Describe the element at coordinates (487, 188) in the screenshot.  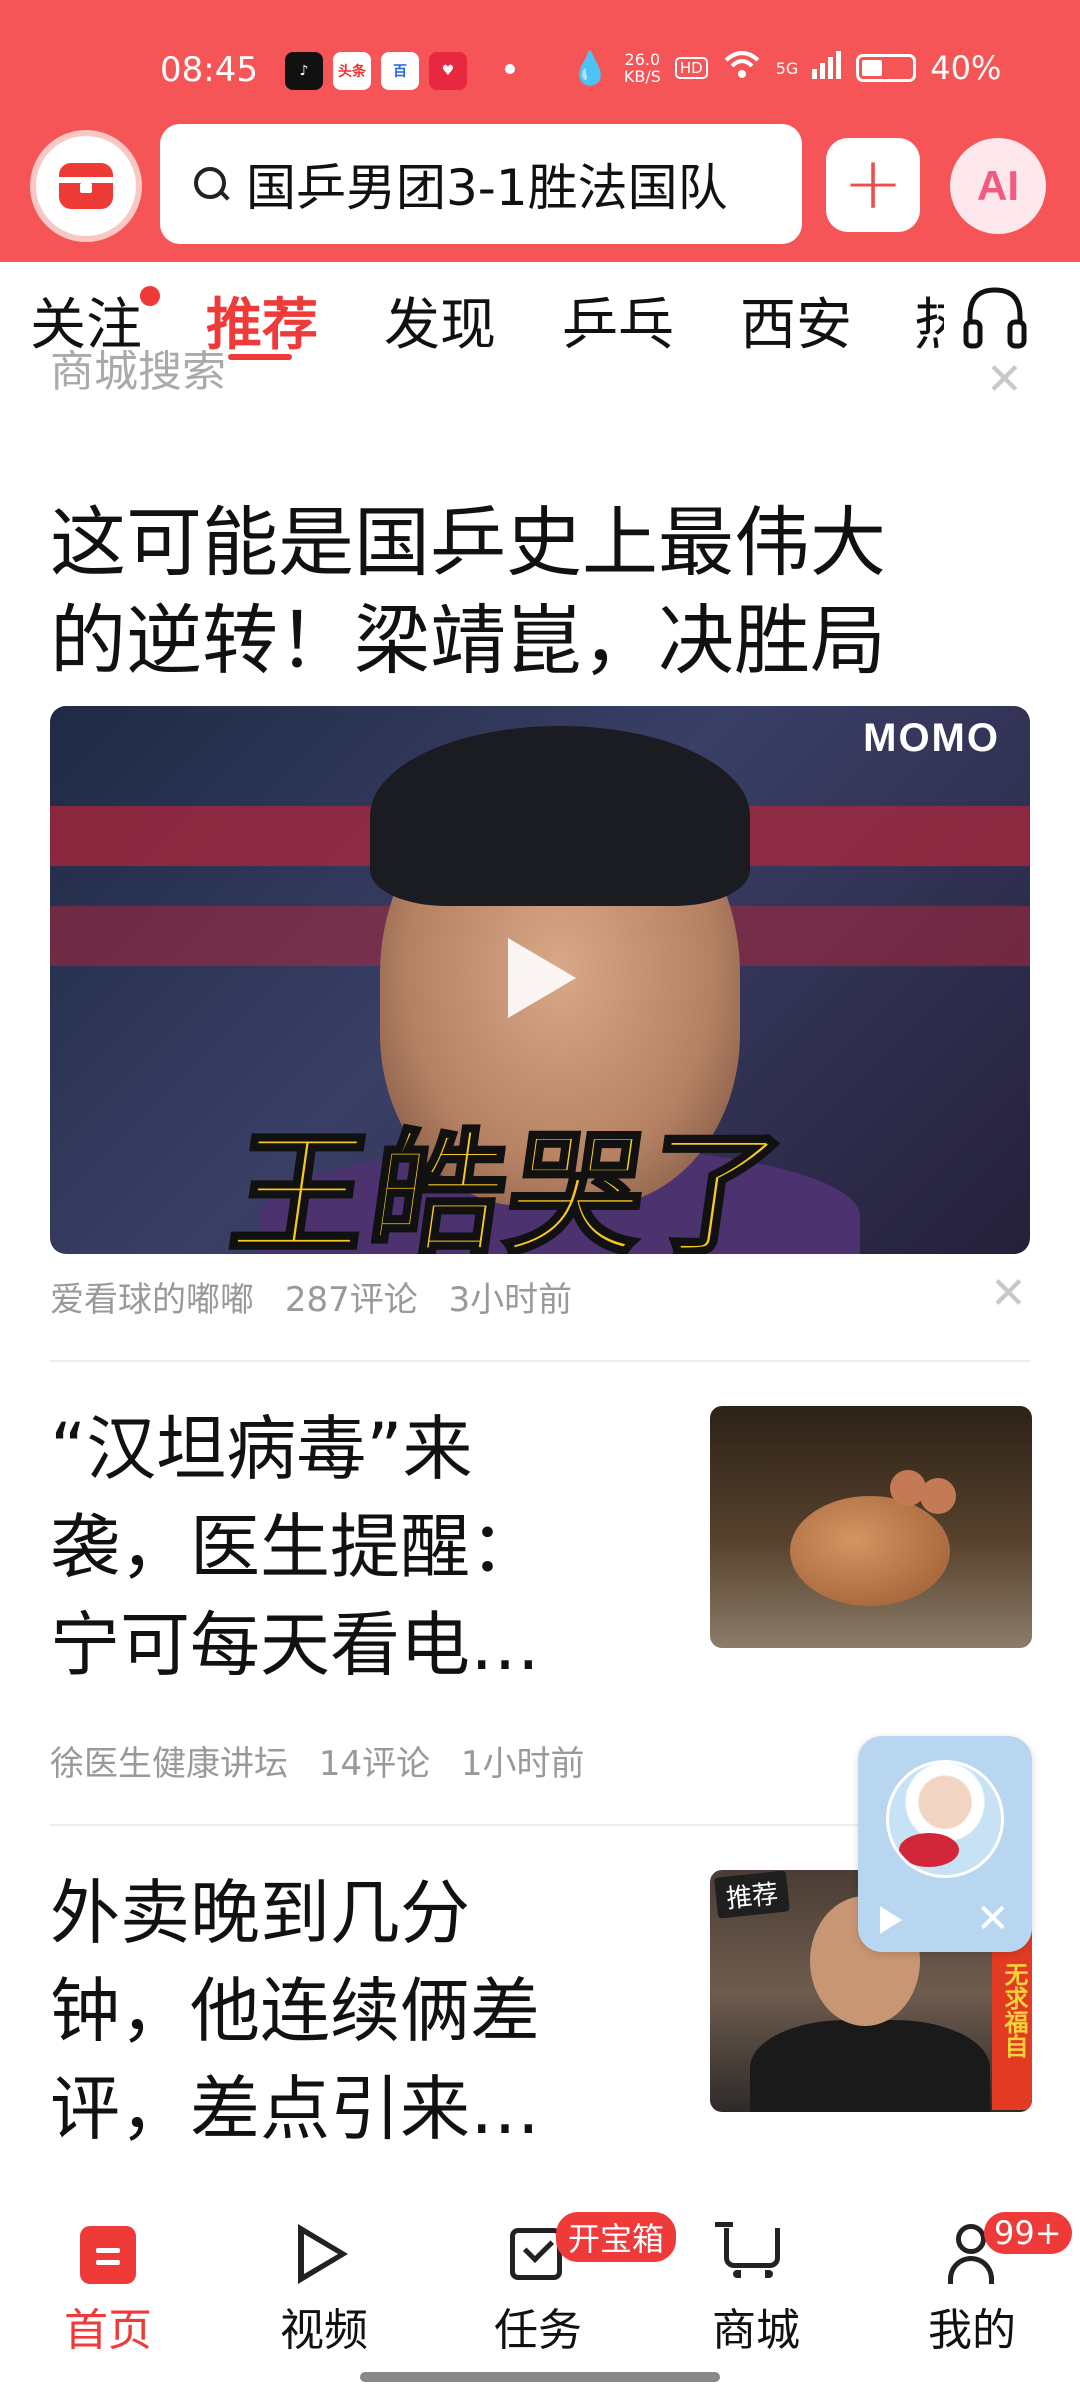
I see `search-query: 国乒男团3-1胜法国队` at that location.